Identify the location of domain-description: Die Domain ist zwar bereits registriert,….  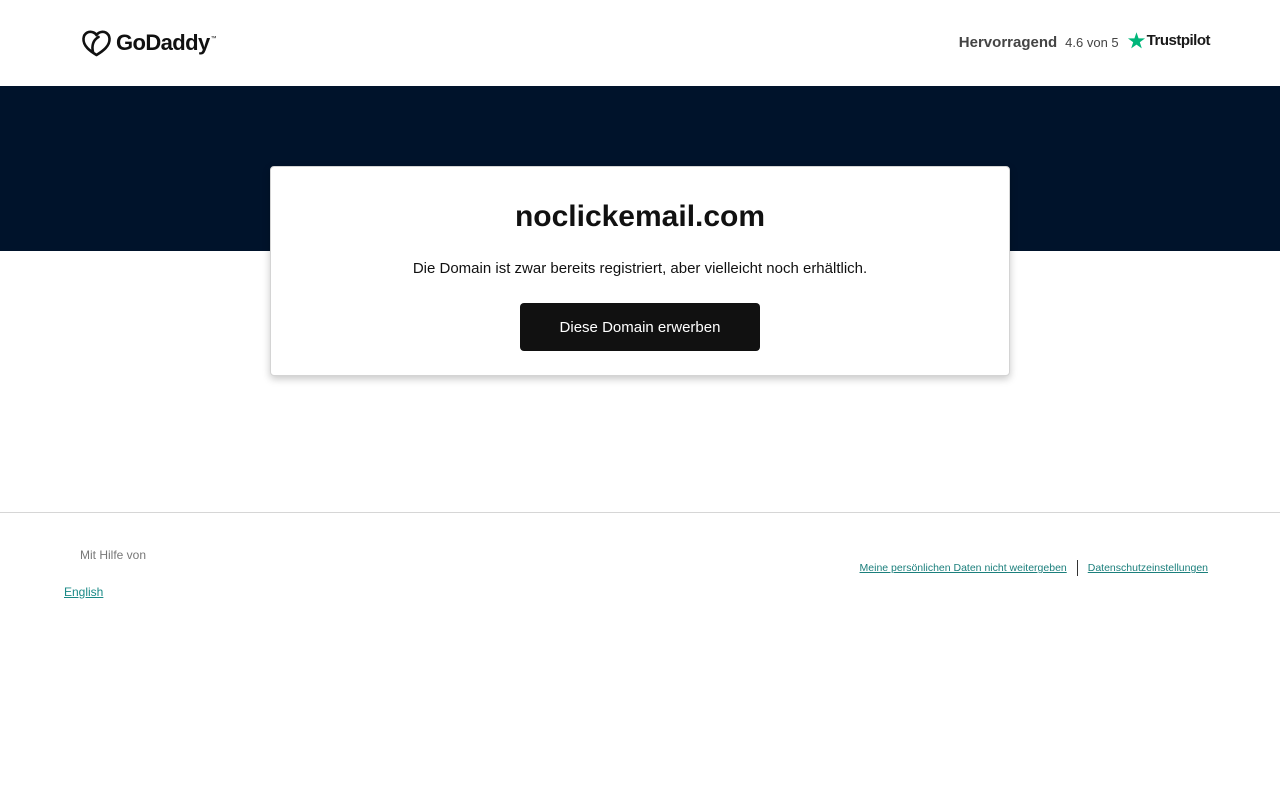
(640, 268).